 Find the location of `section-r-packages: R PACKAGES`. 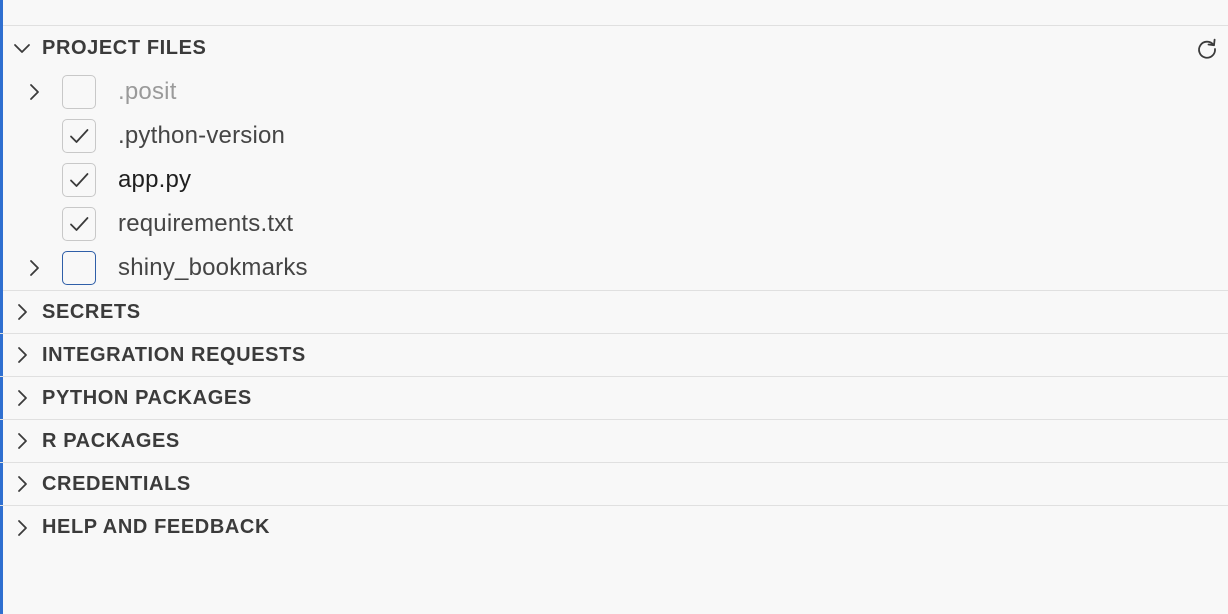

section-r-packages: R PACKAGES is located at coordinates (614, 441).